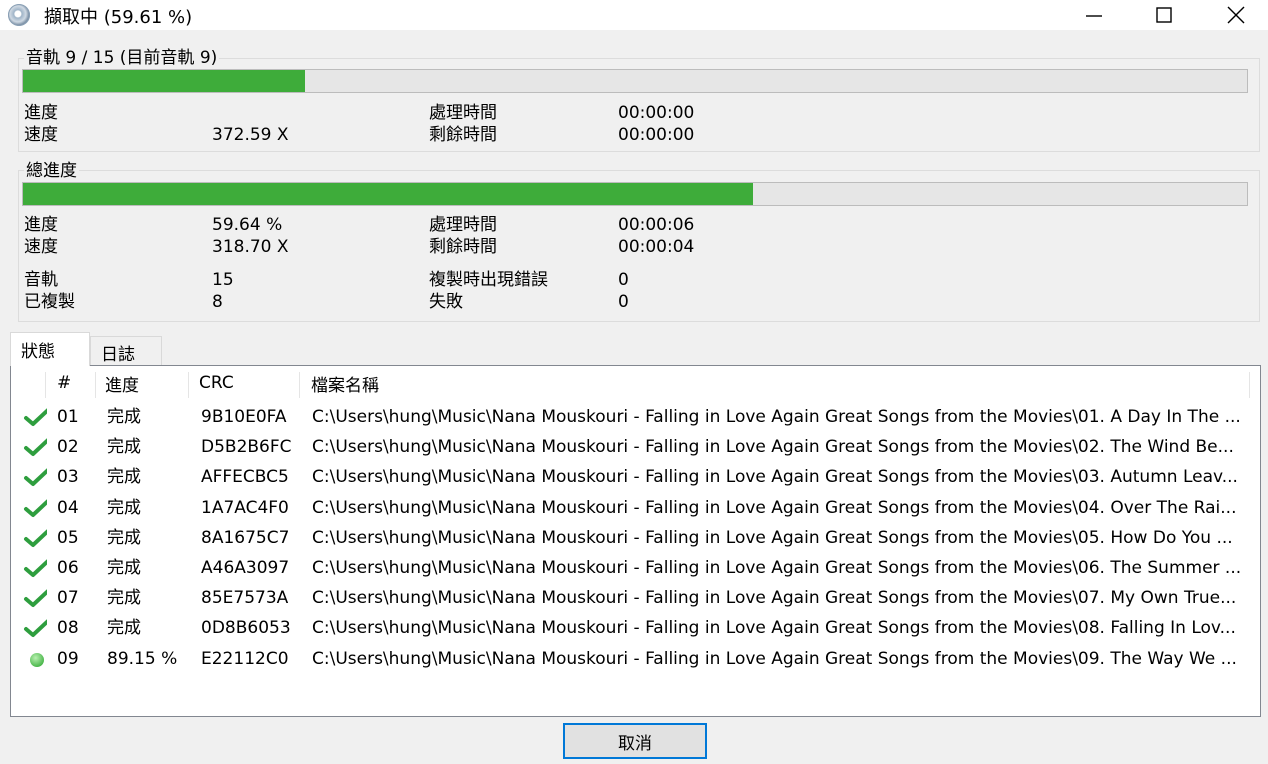  What do you see at coordinates (223, 280) in the screenshot?
I see `tracks-value: 15` at bounding box center [223, 280].